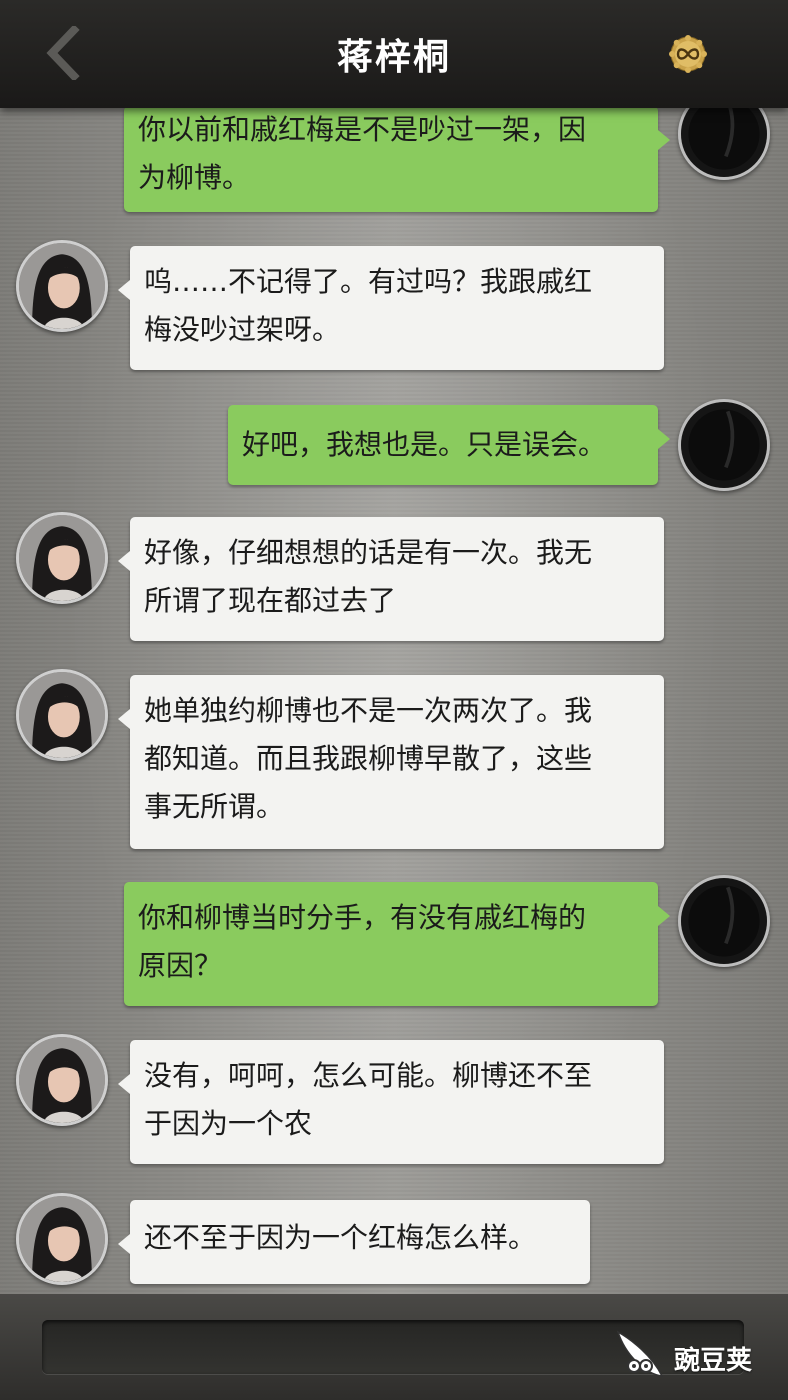 Image resolution: width=788 pixels, height=1400 pixels. I want to click on message-line: 原因？, so click(180, 965).